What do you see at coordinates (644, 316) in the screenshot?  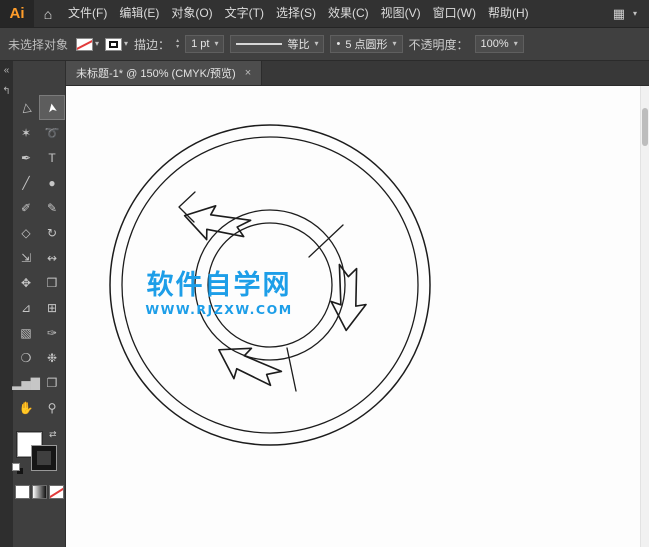 I see `vertical-scrollbar` at bounding box center [644, 316].